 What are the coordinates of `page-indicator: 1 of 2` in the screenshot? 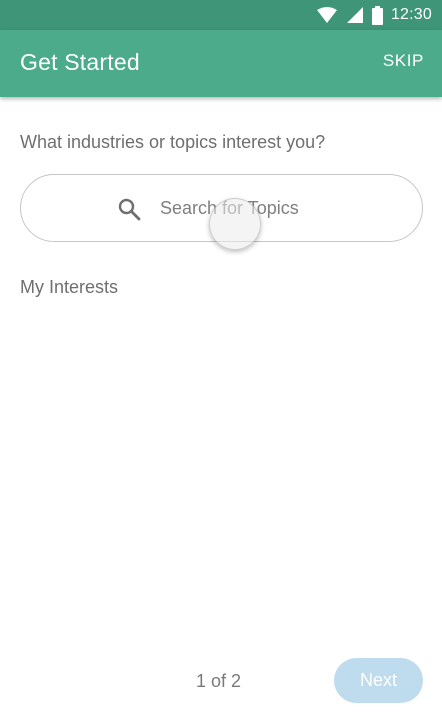 It's located at (219, 681).